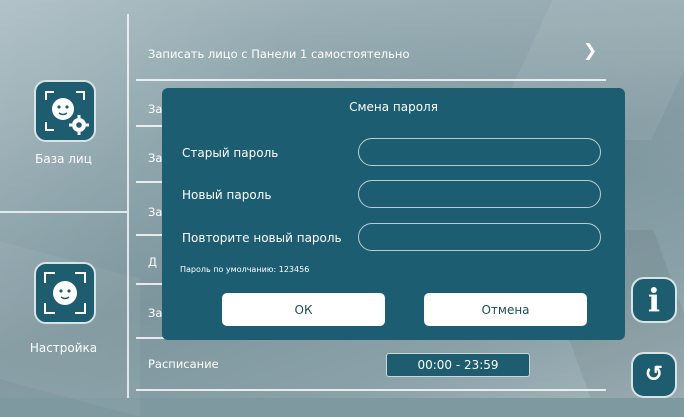 The height and width of the screenshot is (417, 684). What do you see at coordinates (63, 348) in the screenshot?
I see `sidebar-item-label: Настройка` at bounding box center [63, 348].